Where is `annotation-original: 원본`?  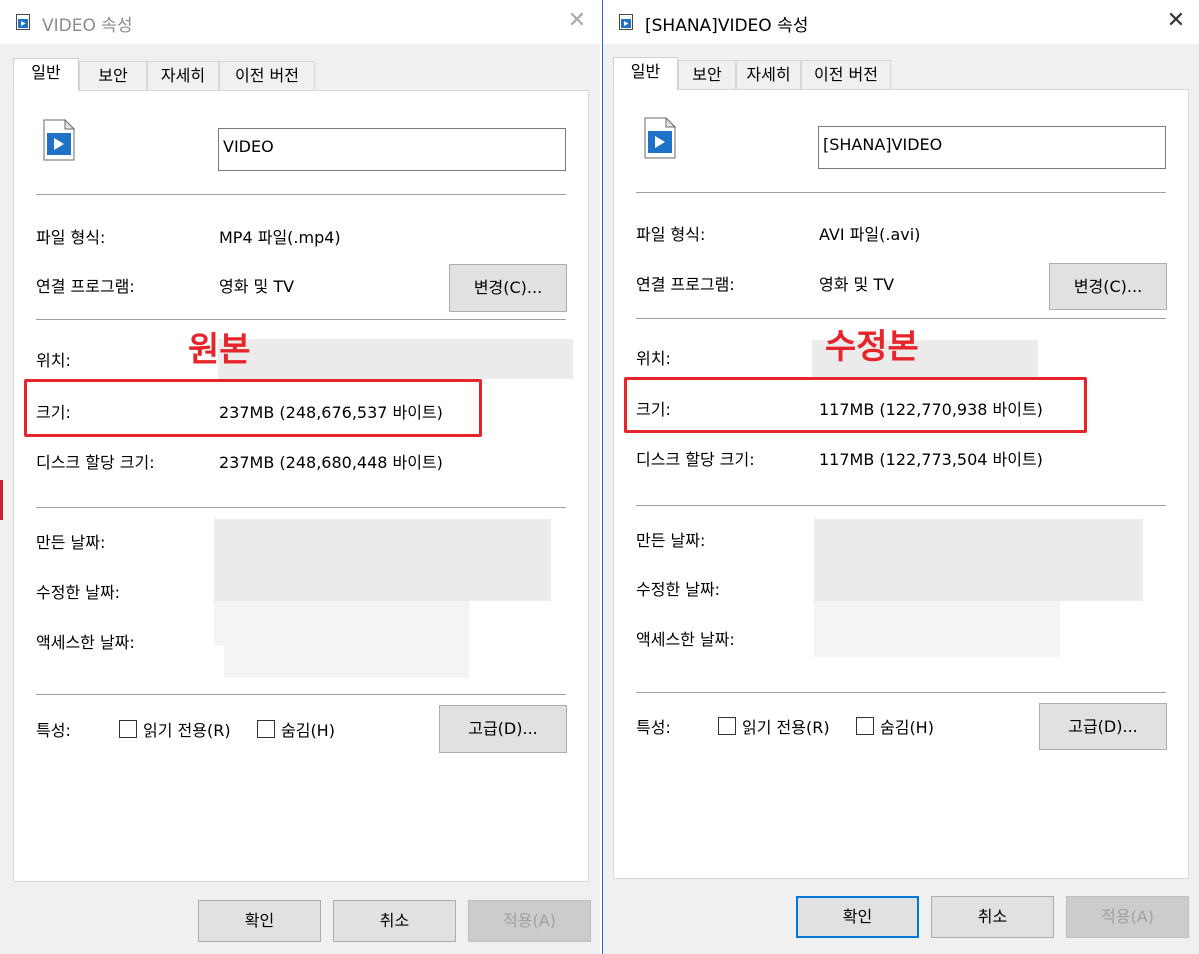
annotation-original: 원본 is located at coordinates (219, 350).